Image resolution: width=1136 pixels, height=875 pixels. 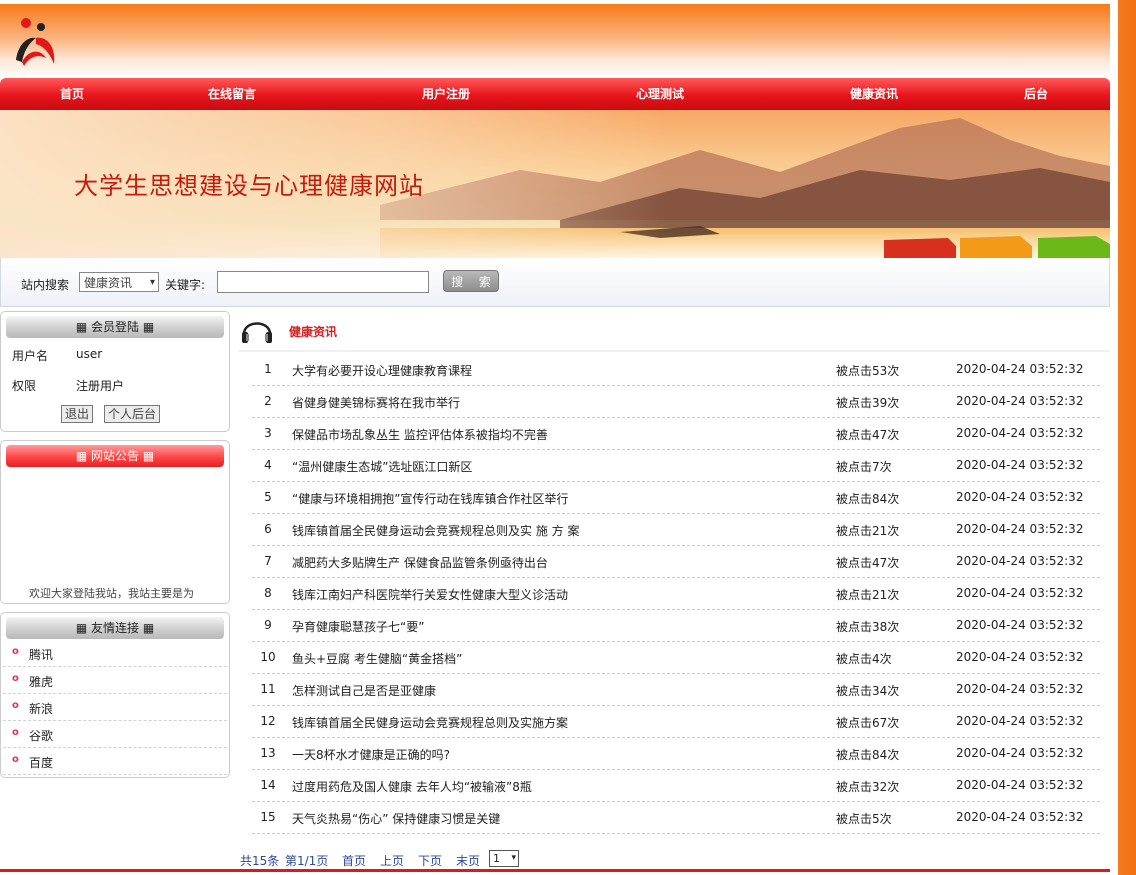 I want to click on keyword-input, so click(x=323, y=282).